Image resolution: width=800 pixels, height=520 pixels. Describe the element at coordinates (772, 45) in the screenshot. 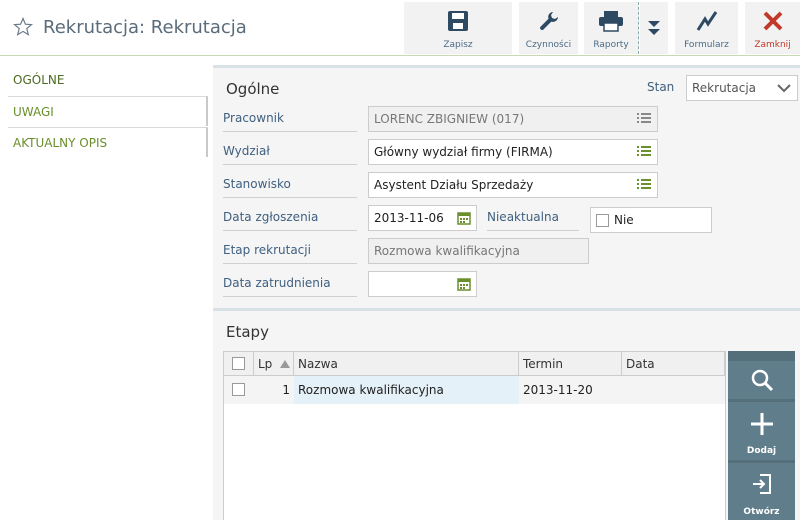

I see `close-label: Zamknij` at that location.